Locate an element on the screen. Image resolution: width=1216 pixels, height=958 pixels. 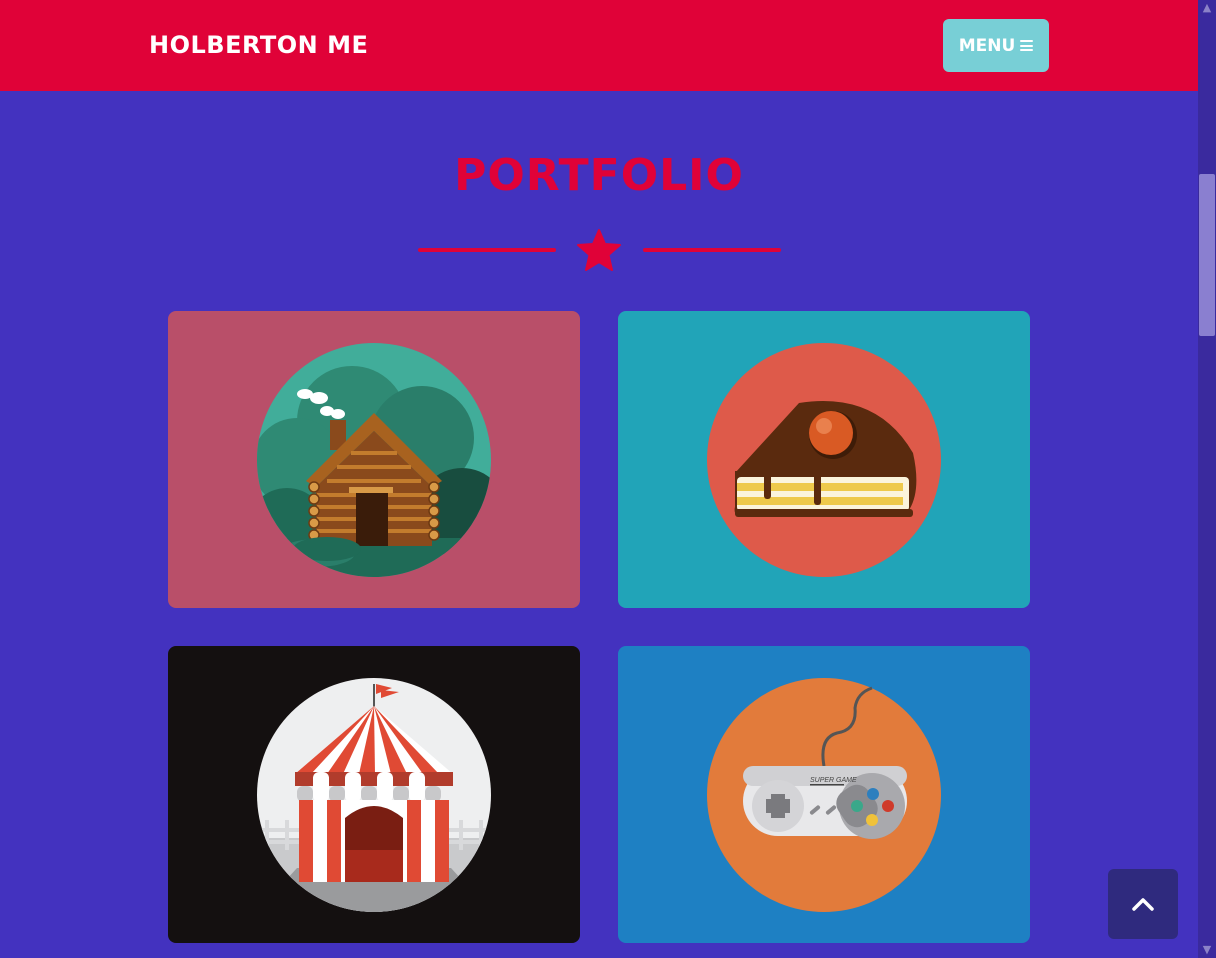
scrollbar-thumb is located at coordinates (1207, 255).